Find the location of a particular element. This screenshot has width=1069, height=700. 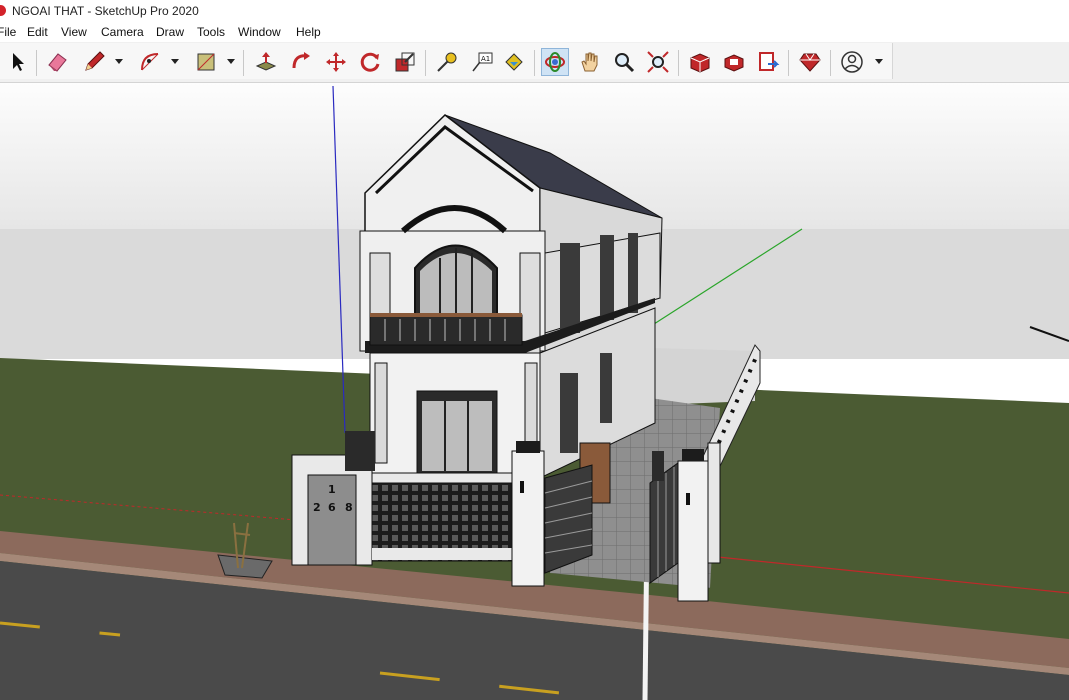

push-pull-icon is located at coordinates (266, 61).